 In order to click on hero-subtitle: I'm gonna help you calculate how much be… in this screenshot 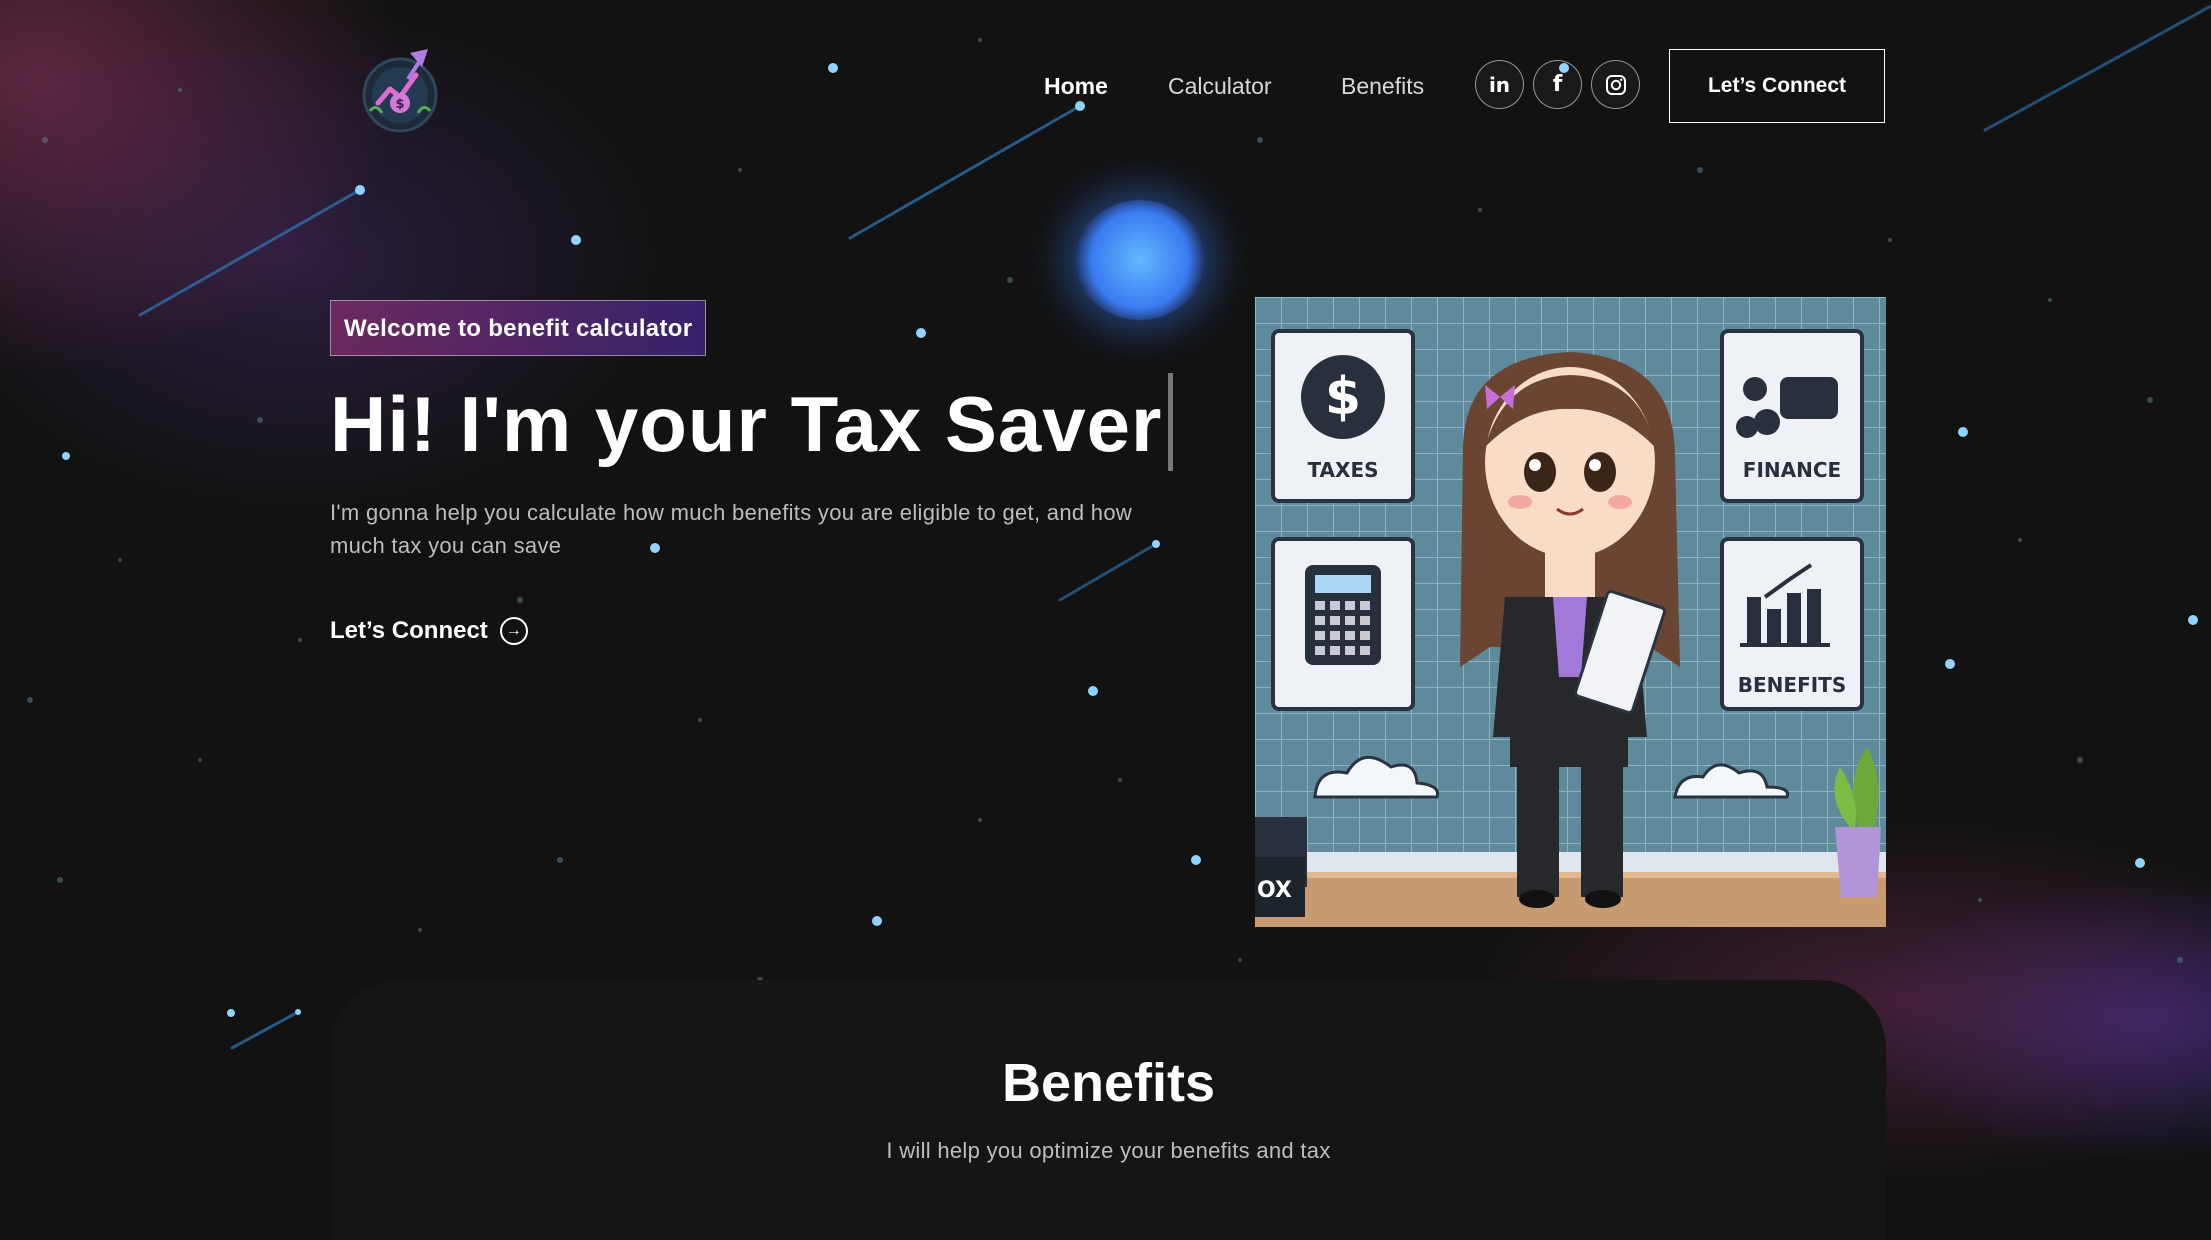, I will do `click(731, 529)`.